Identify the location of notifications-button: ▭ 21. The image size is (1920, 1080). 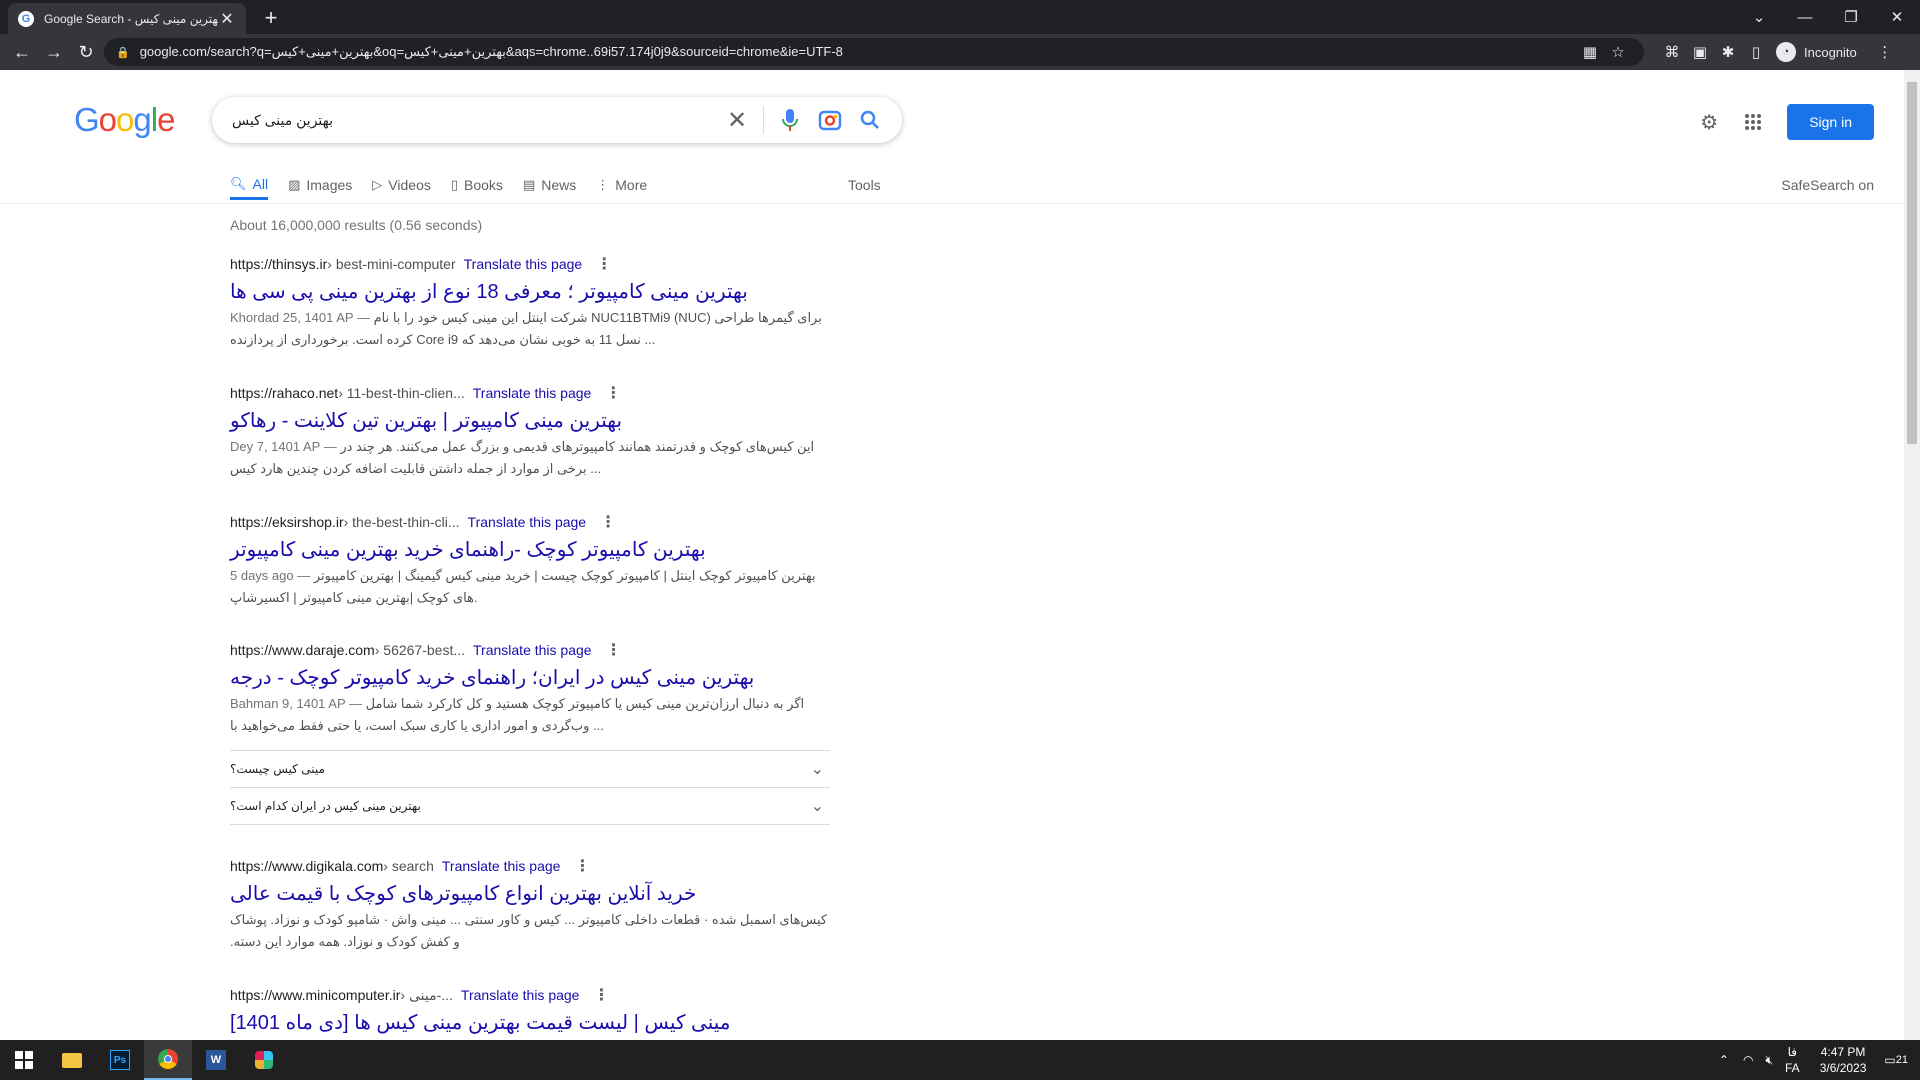
(1896, 1060).